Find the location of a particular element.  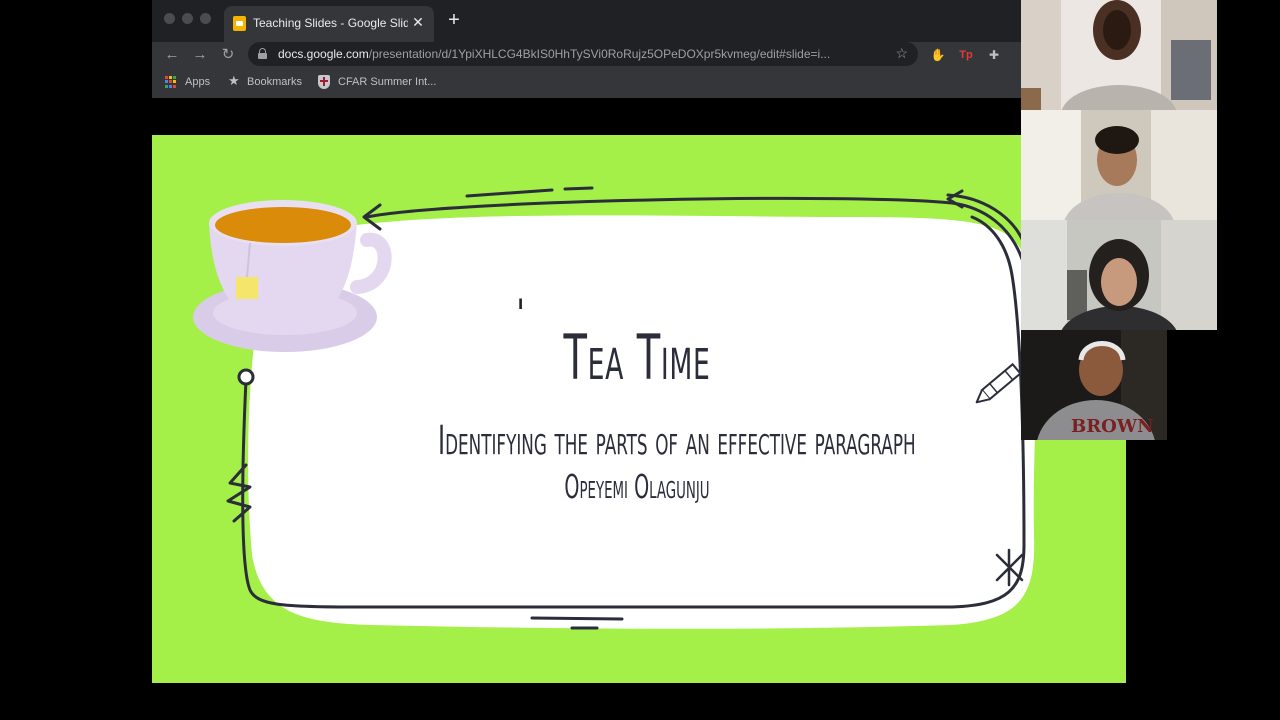

tab-strip: Teaching Slides - Google Slides ✕ + is located at coordinates (639, 21).